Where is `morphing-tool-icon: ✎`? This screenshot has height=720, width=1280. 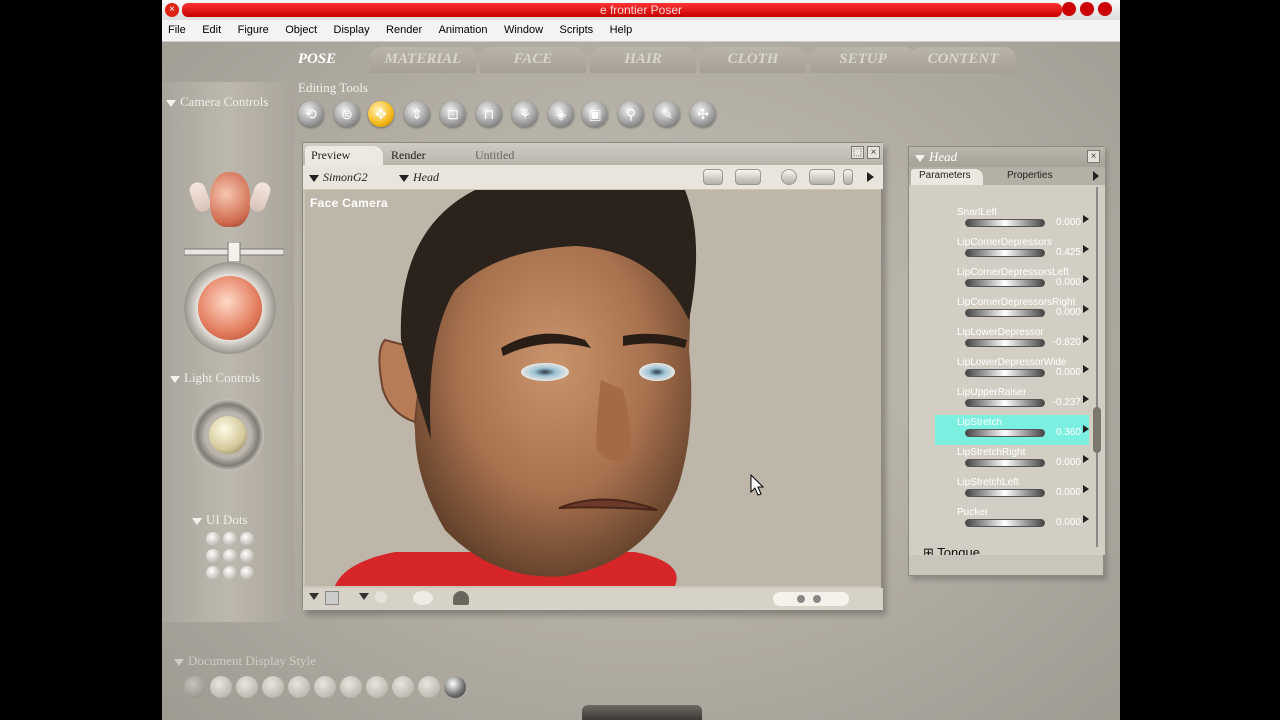
morphing-tool-icon: ✎ is located at coordinates (667, 114).